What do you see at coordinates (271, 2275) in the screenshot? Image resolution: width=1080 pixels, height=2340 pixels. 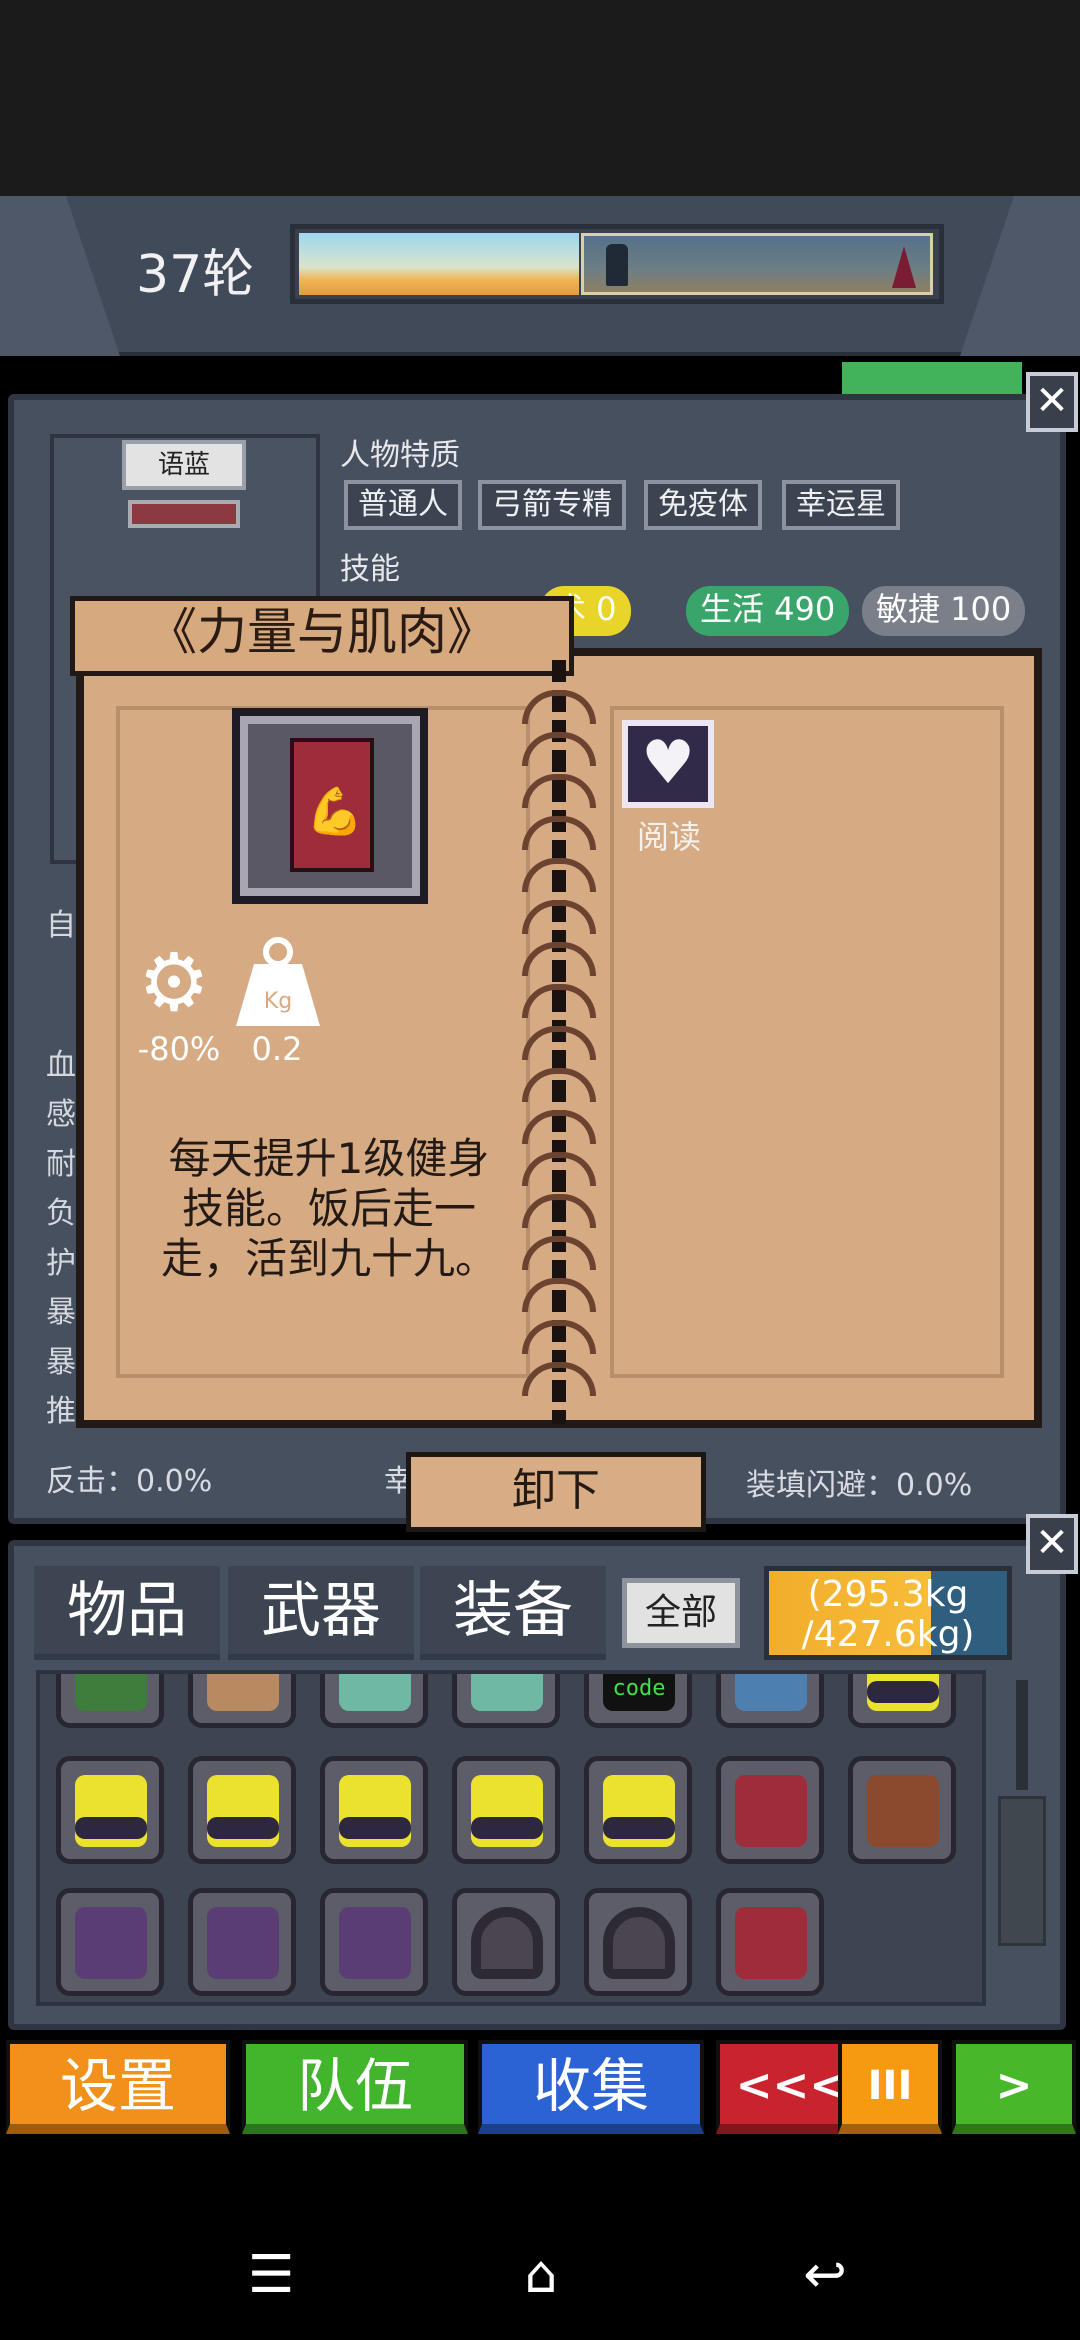 I see `menu-icon: ☰` at bounding box center [271, 2275].